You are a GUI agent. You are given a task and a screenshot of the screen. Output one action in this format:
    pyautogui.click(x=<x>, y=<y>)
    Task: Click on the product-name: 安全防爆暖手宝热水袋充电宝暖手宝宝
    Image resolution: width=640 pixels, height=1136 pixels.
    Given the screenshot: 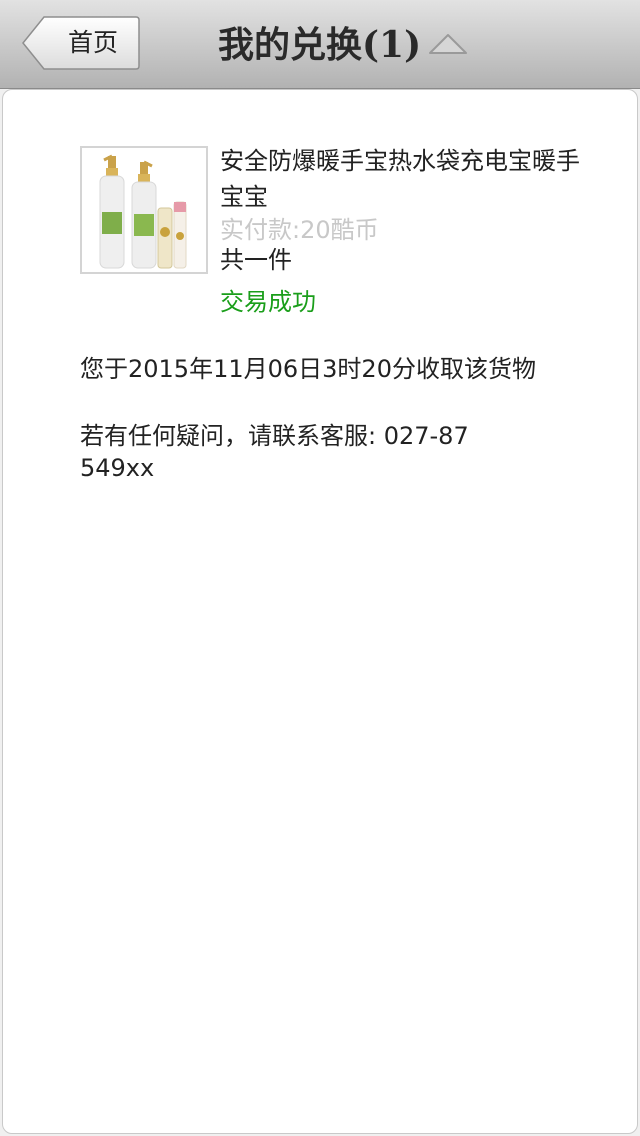 What is the action you would take?
    pyautogui.click(x=400, y=179)
    